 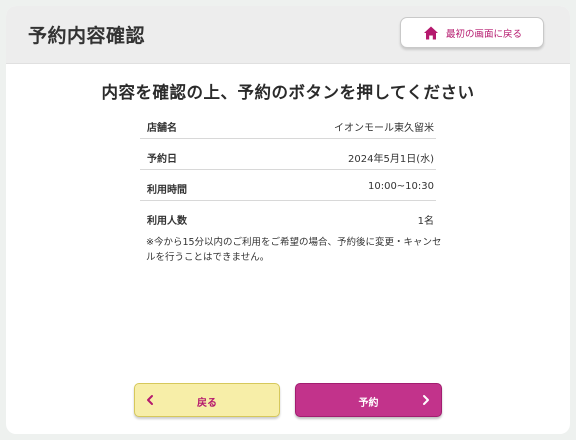 What do you see at coordinates (288, 154) in the screenshot?
I see `detail-row-date: 予約日 2024年5月1日(水)` at bounding box center [288, 154].